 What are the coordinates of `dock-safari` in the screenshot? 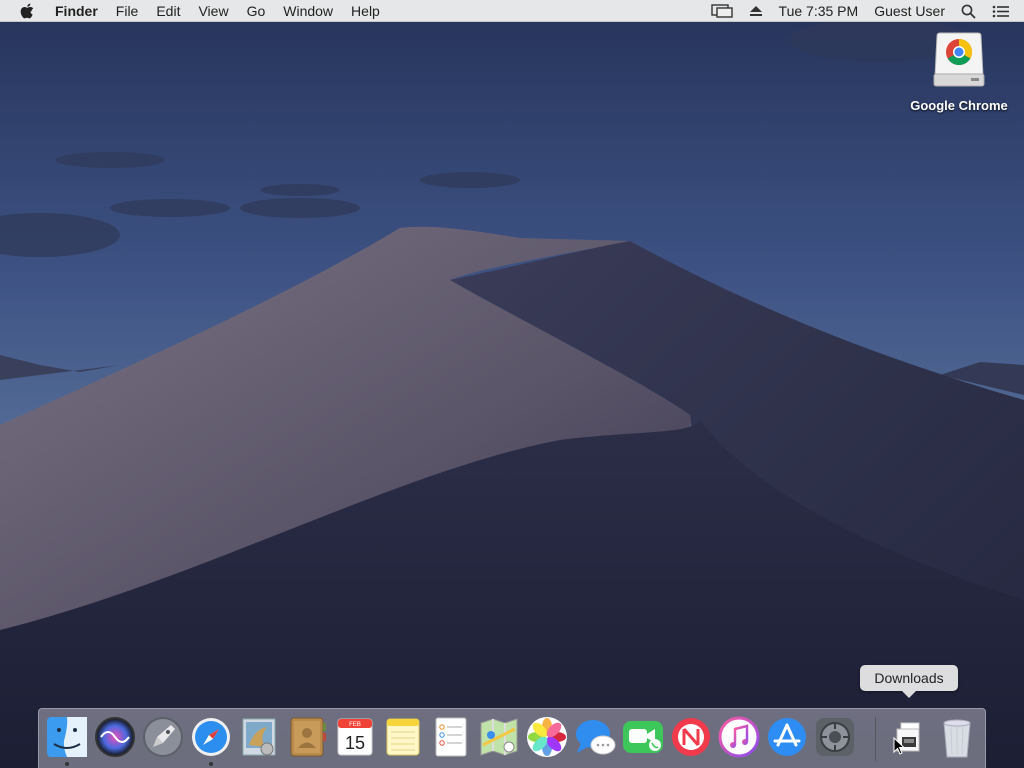 It's located at (211, 737).